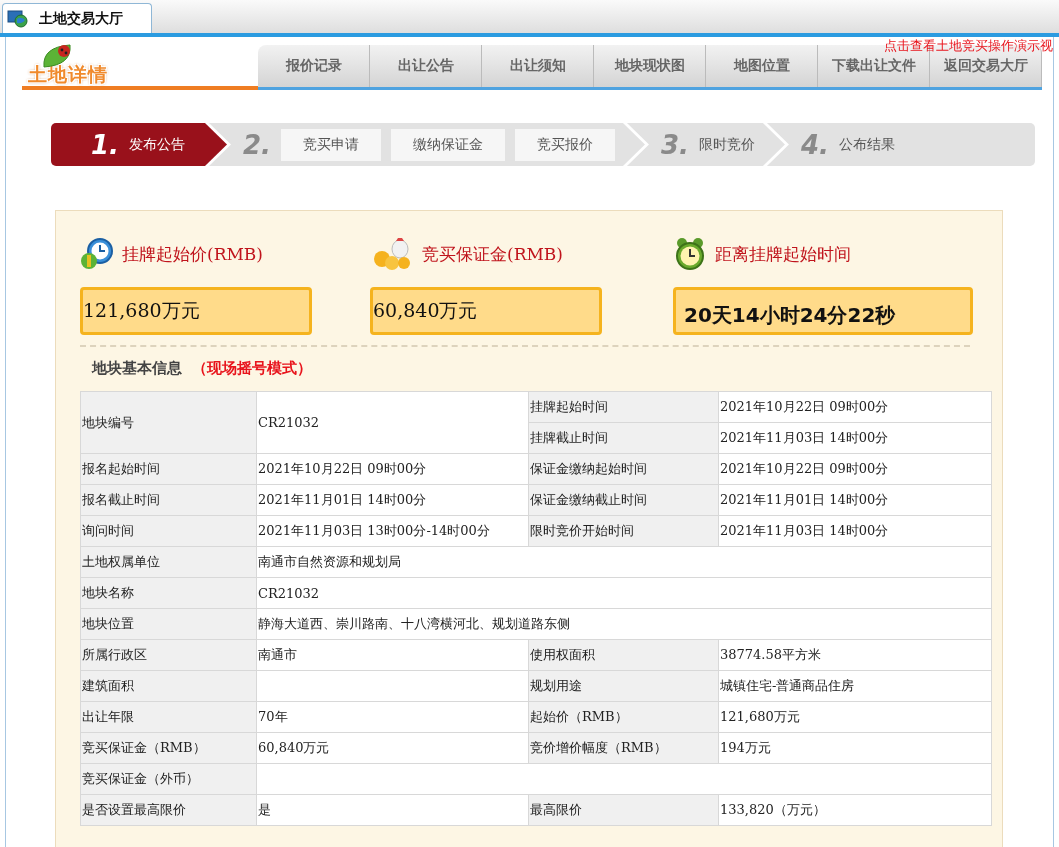  What do you see at coordinates (623, 810) in the screenshot?
I see `field-label: 最高限价` at bounding box center [623, 810].